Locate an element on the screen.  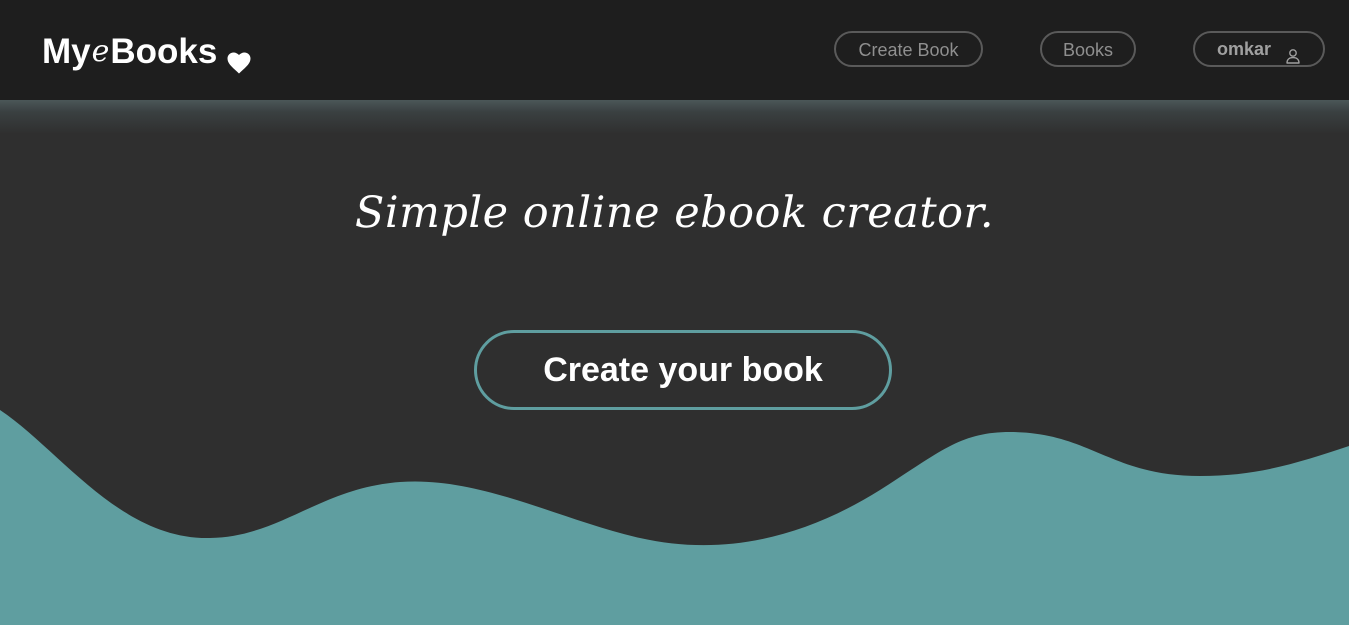
user-menu-button: omkar is located at coordinates (1259, 49).